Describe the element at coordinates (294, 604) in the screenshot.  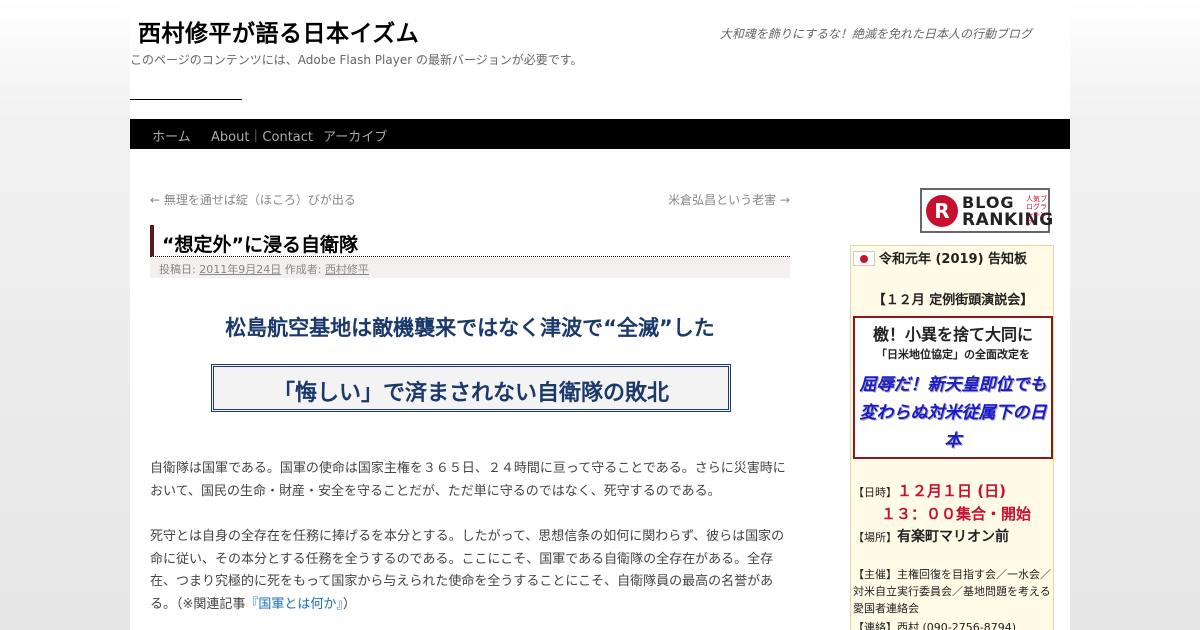
I see `related-article-link: 『国軍とは何か』` at that location.